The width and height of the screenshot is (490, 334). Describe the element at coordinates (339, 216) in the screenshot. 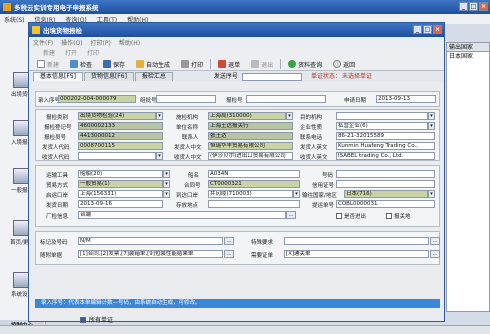

I see `transit-checkbox` at that location.